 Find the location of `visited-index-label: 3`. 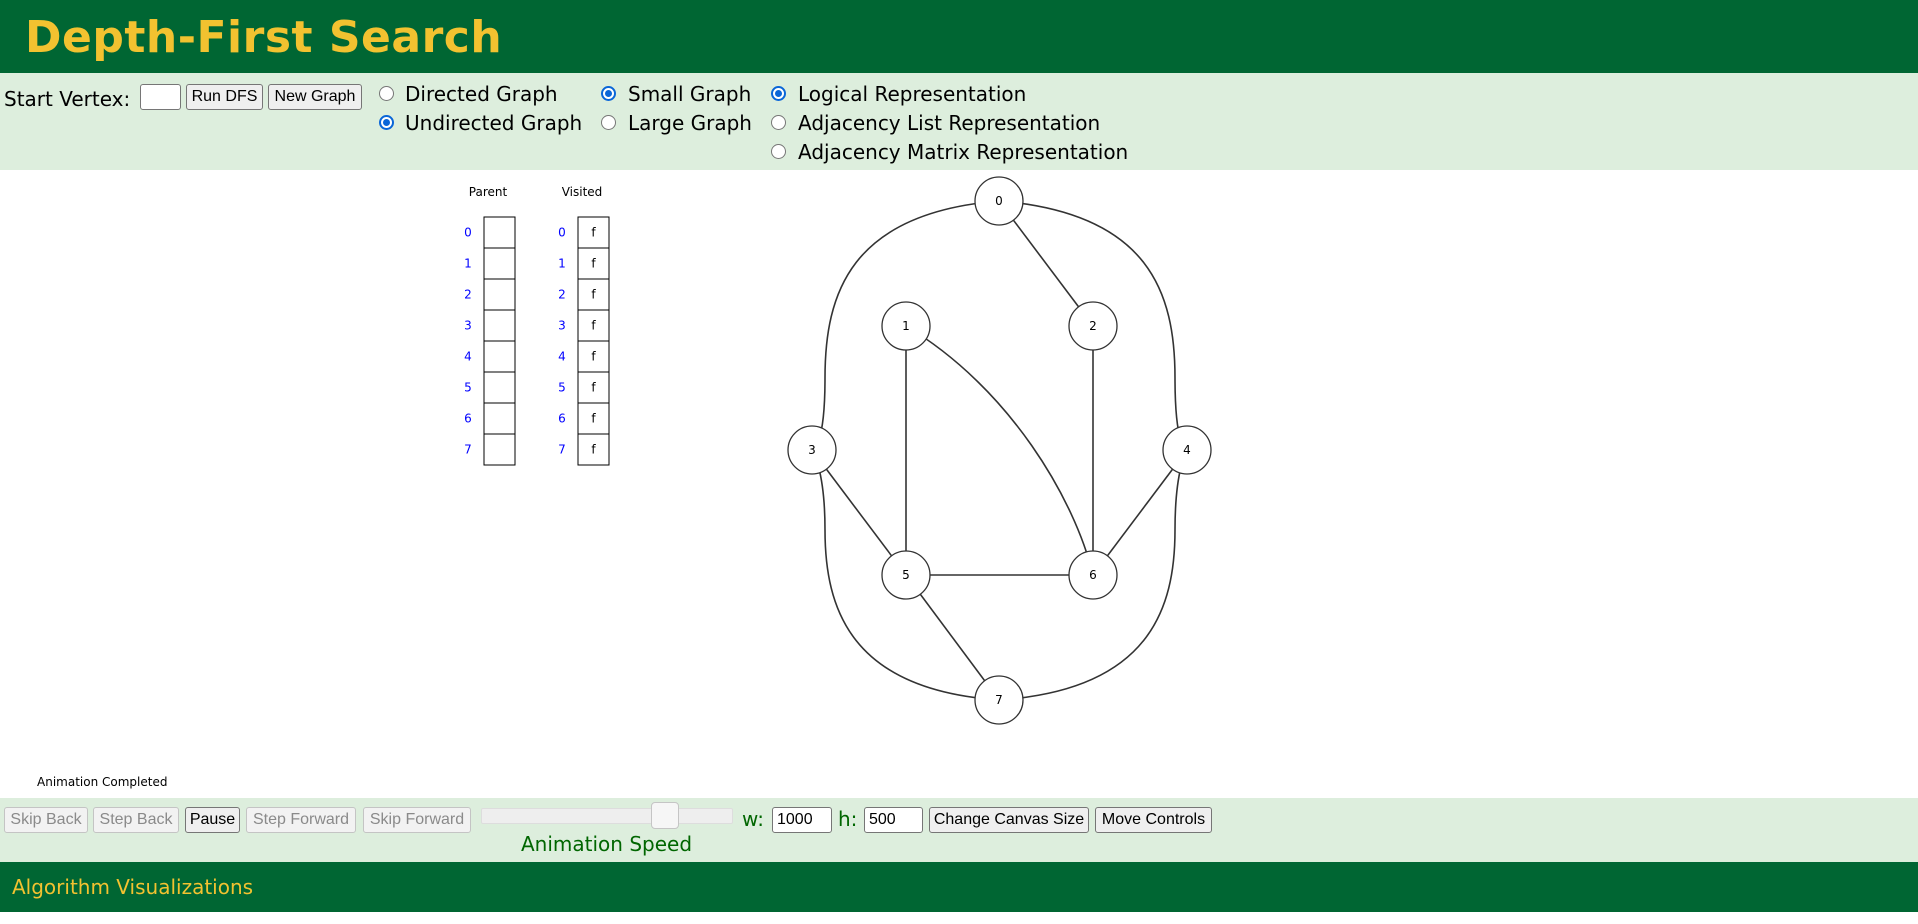

visited-index-label: 3 is located at coordinates (562, 326).